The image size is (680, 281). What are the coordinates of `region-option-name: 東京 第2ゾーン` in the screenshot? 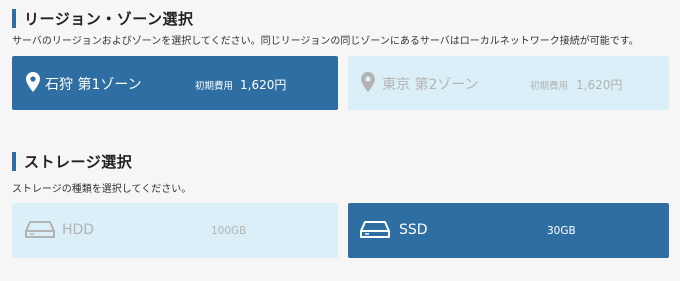 It's located at (430, 85).